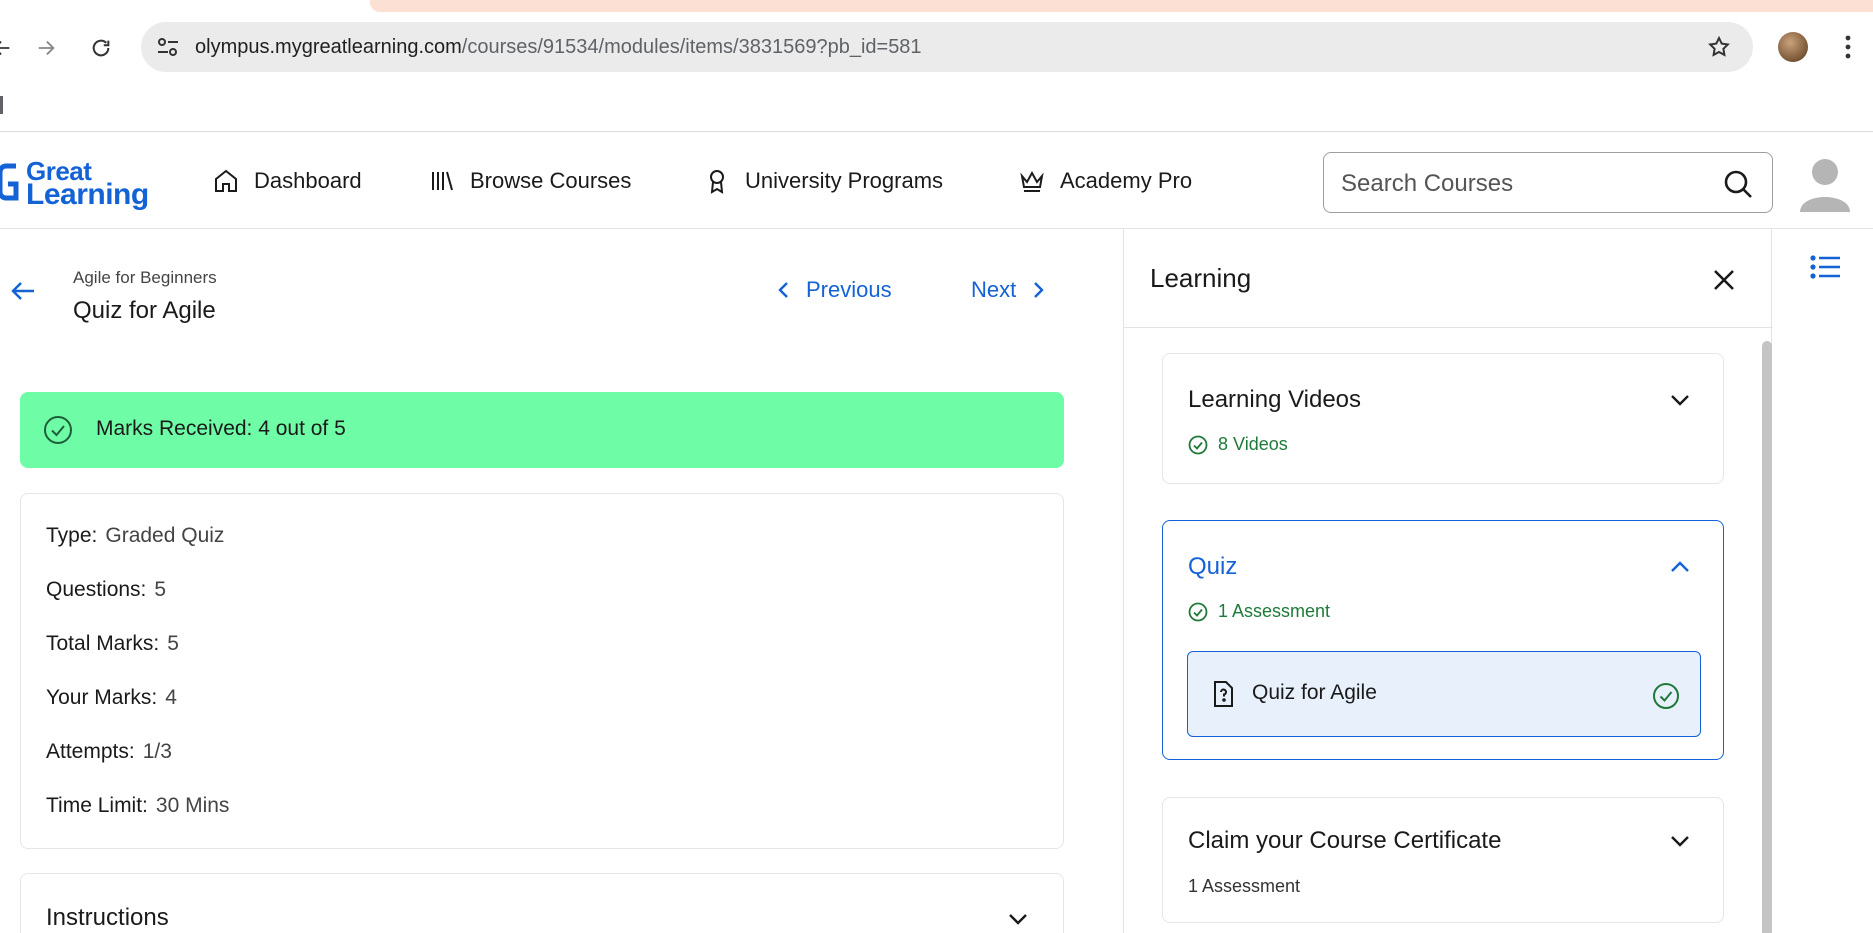  I want to click on url-host: olympus.mygreatlearning.com, so click(328, 47).